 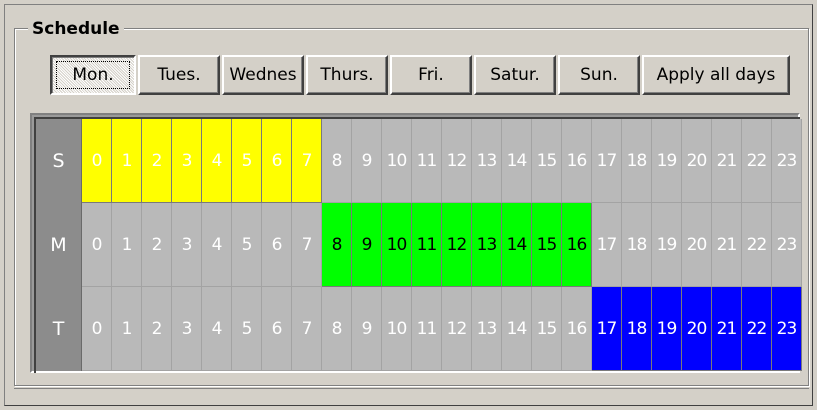 I want to click on day-button-label: Sun., so click(x=599, y=75).